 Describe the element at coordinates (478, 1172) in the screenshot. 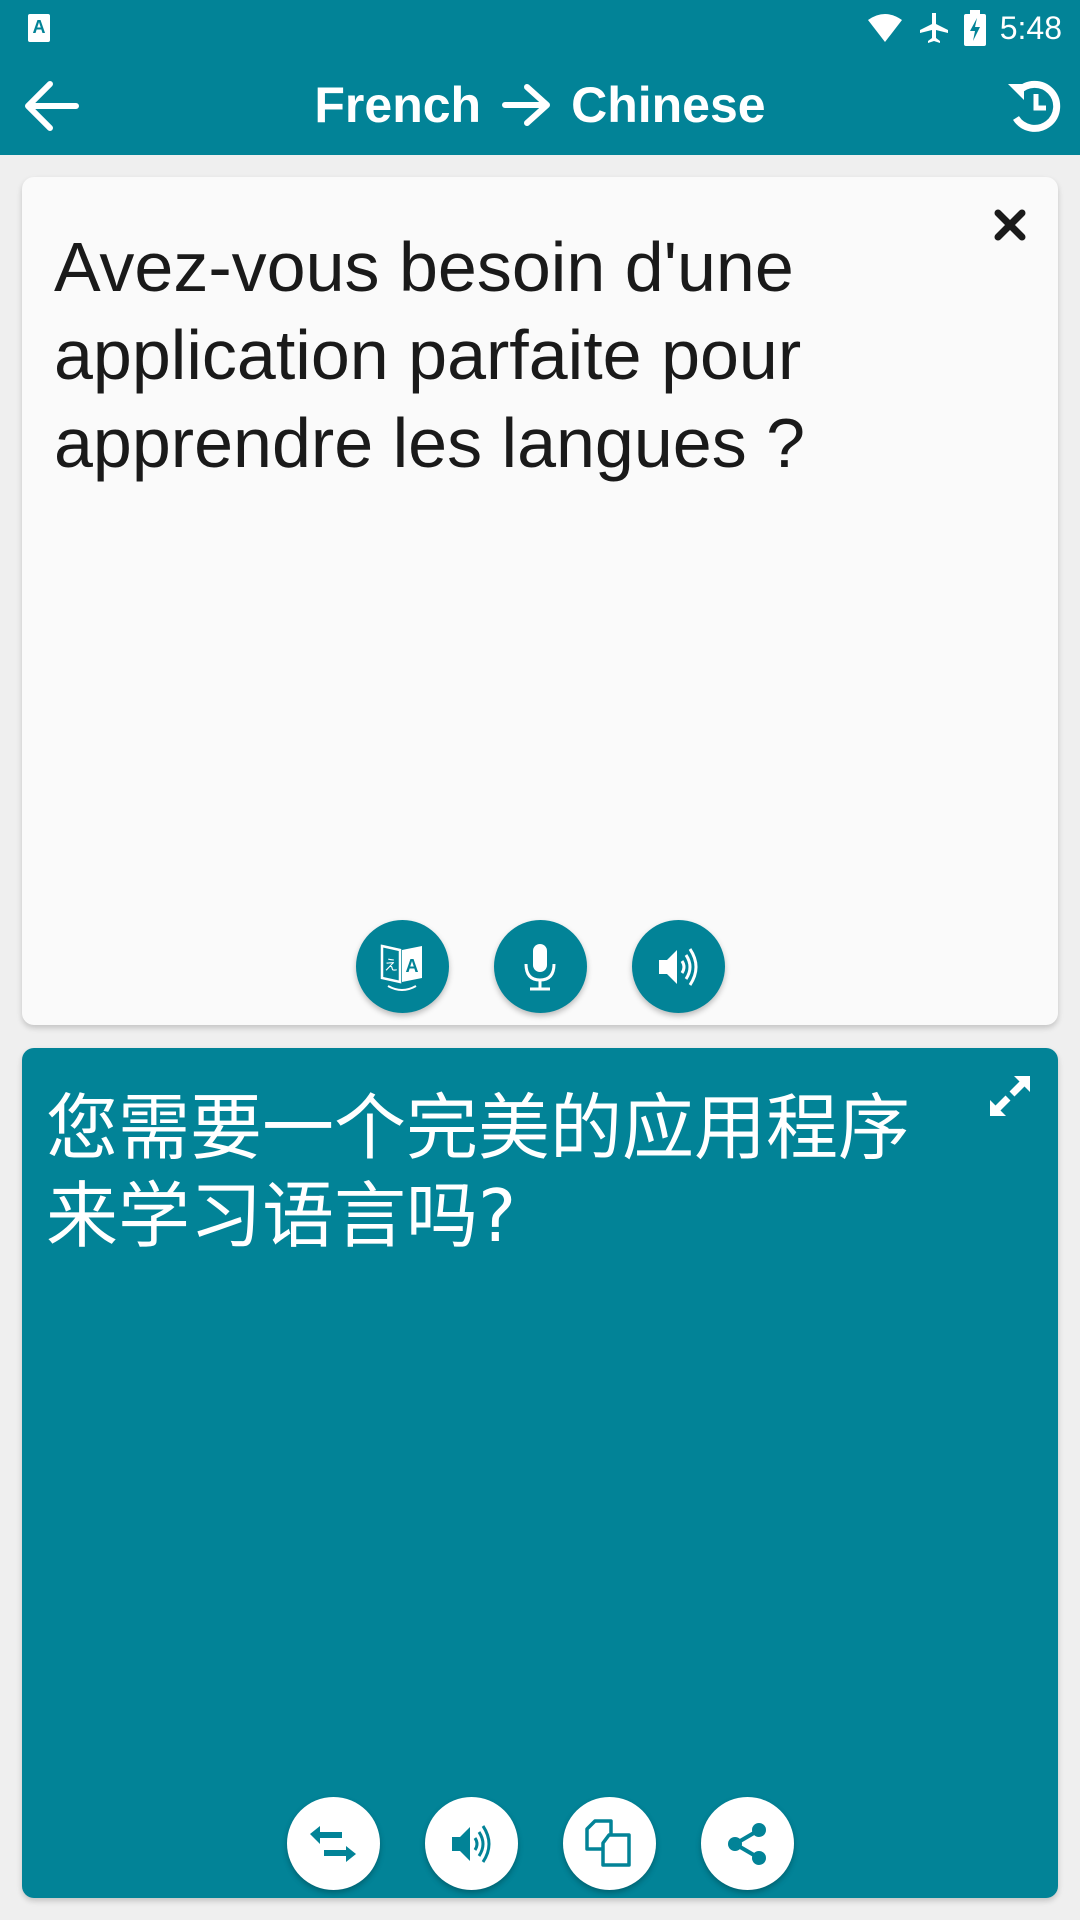

I see `translation-text: 您需要一个完美的应用程序来学习语言吗?` at that location.